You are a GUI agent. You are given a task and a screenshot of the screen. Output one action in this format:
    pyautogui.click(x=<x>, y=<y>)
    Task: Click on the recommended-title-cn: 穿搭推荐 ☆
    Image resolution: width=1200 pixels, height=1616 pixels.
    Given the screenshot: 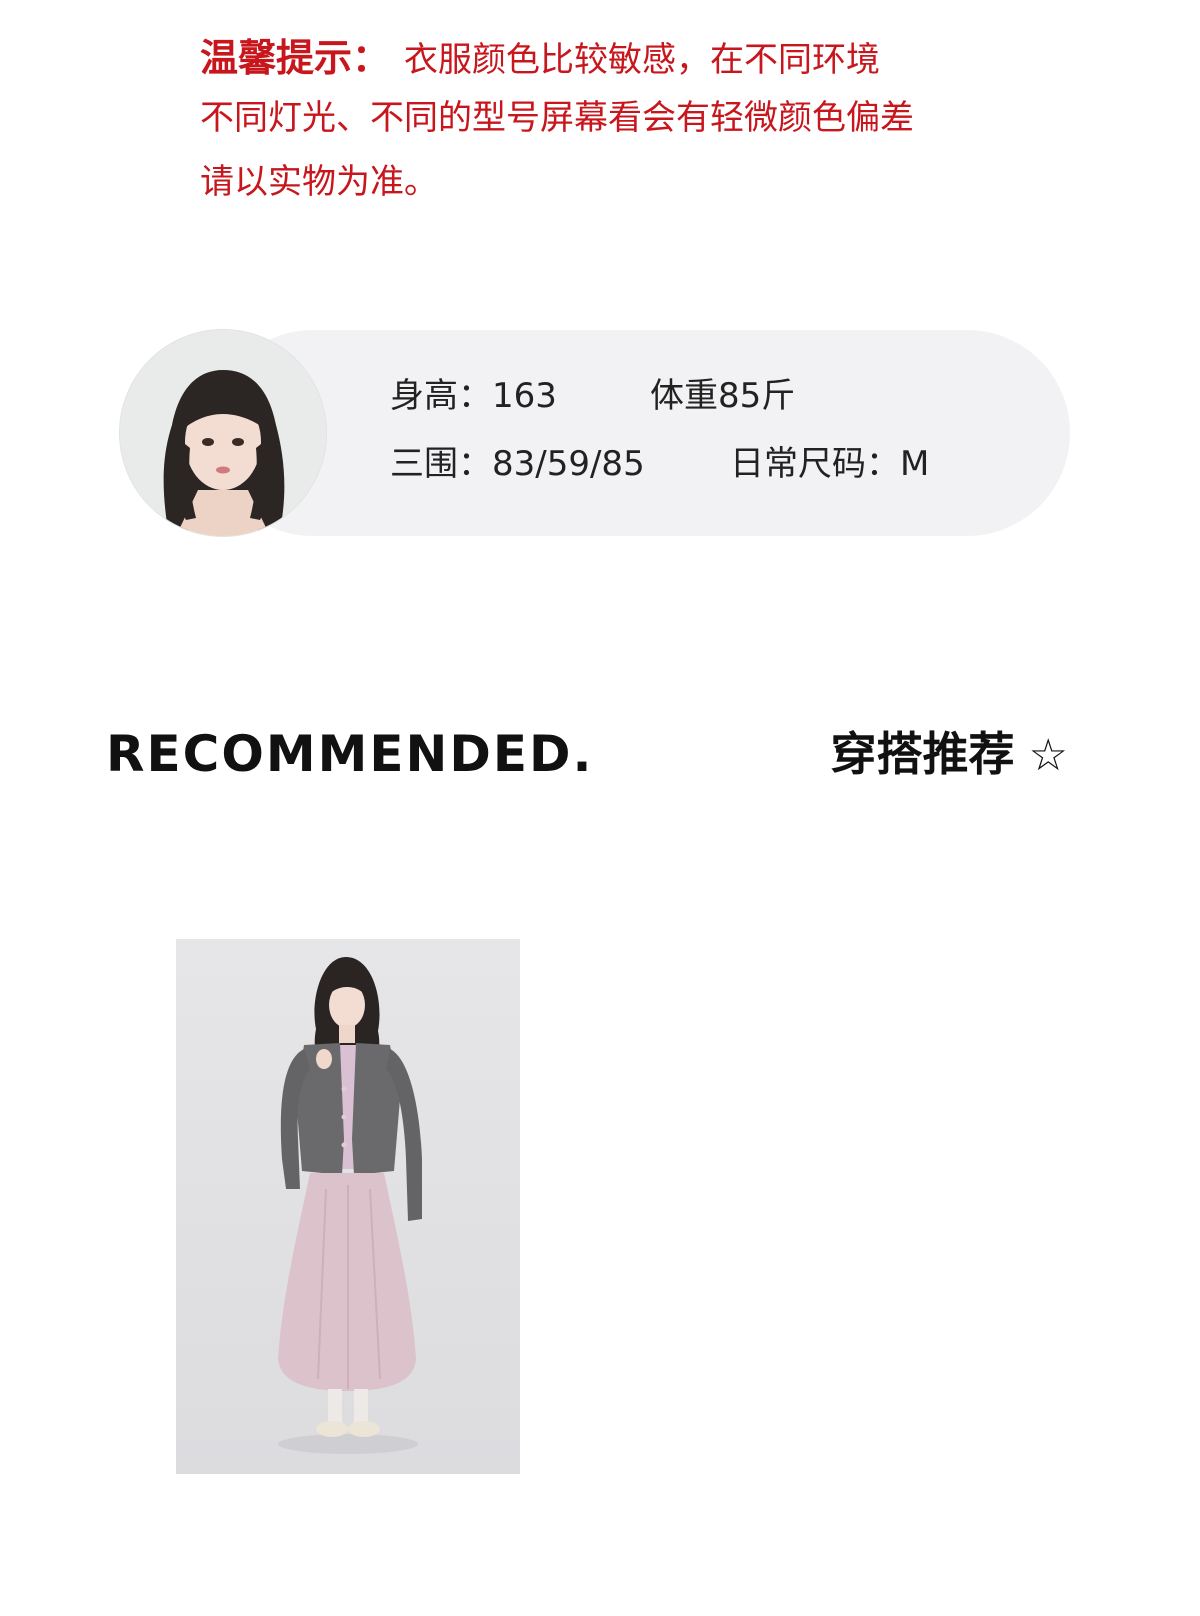 What is the action you would take?
    pyautogui.click(x=949, y=755)
    